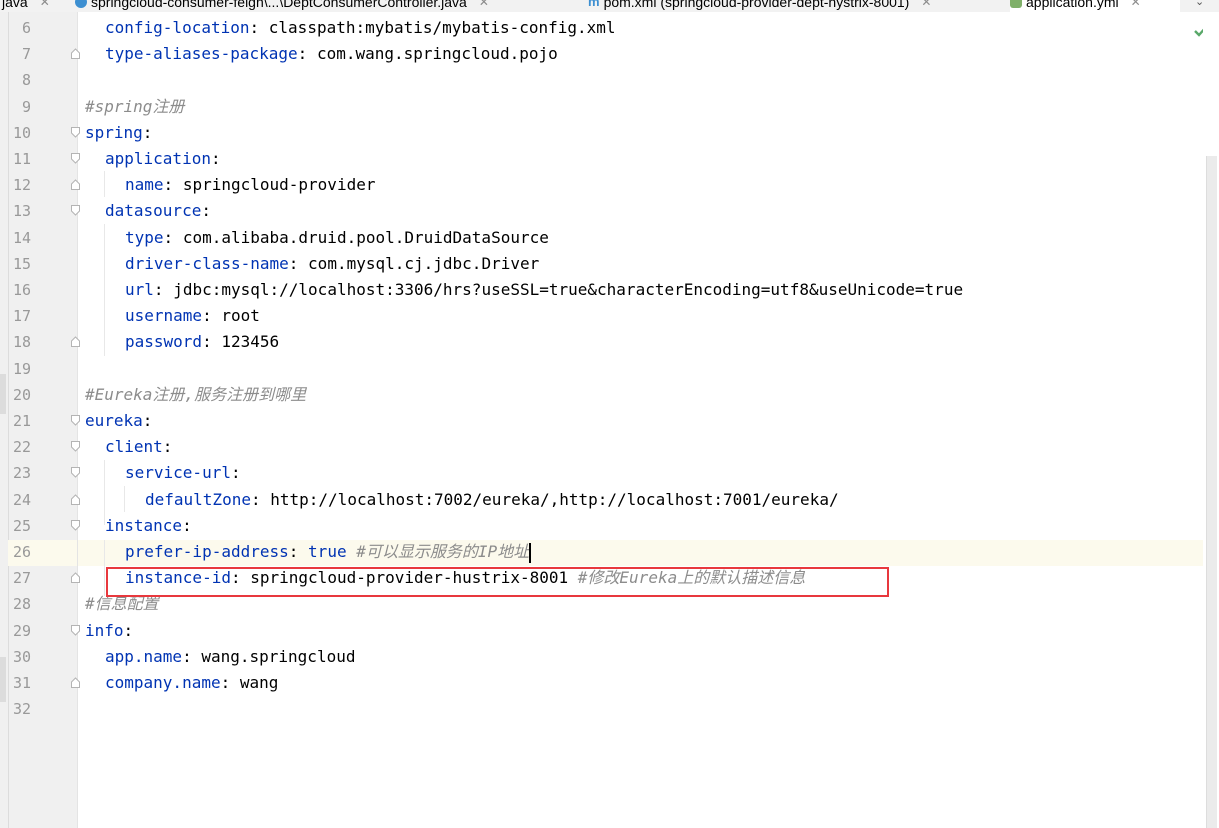 This screenshot has width=1219, height=828. Describe the element at coordinates (609, 369) in the screenshot. I see `code-line: 19` at that location.